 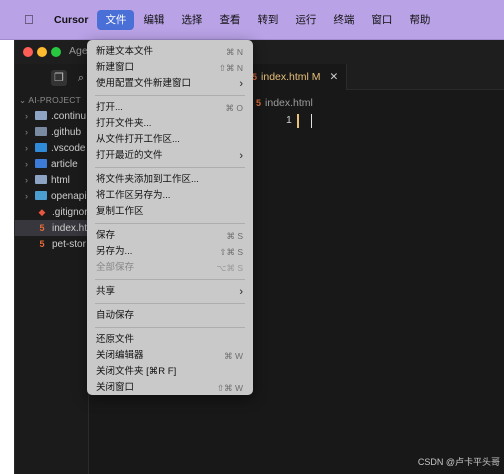 What do you see at coordinates (153, 20) in the screenshot?
I see `menubar-item: 编辑` at bounding box center [153, 20].